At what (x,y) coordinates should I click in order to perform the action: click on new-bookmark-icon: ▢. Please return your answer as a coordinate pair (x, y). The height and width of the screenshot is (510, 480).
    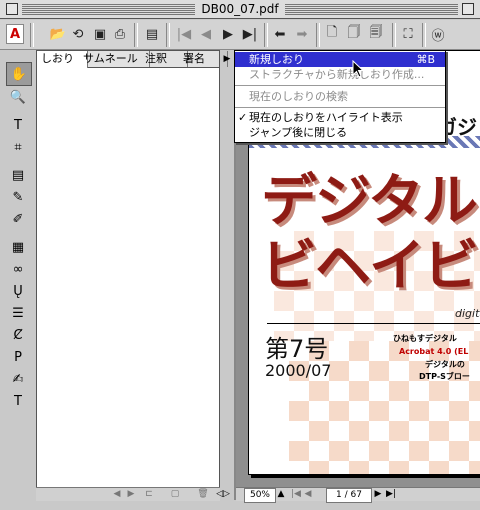
    Looking at the image, I should click on (175, 494).